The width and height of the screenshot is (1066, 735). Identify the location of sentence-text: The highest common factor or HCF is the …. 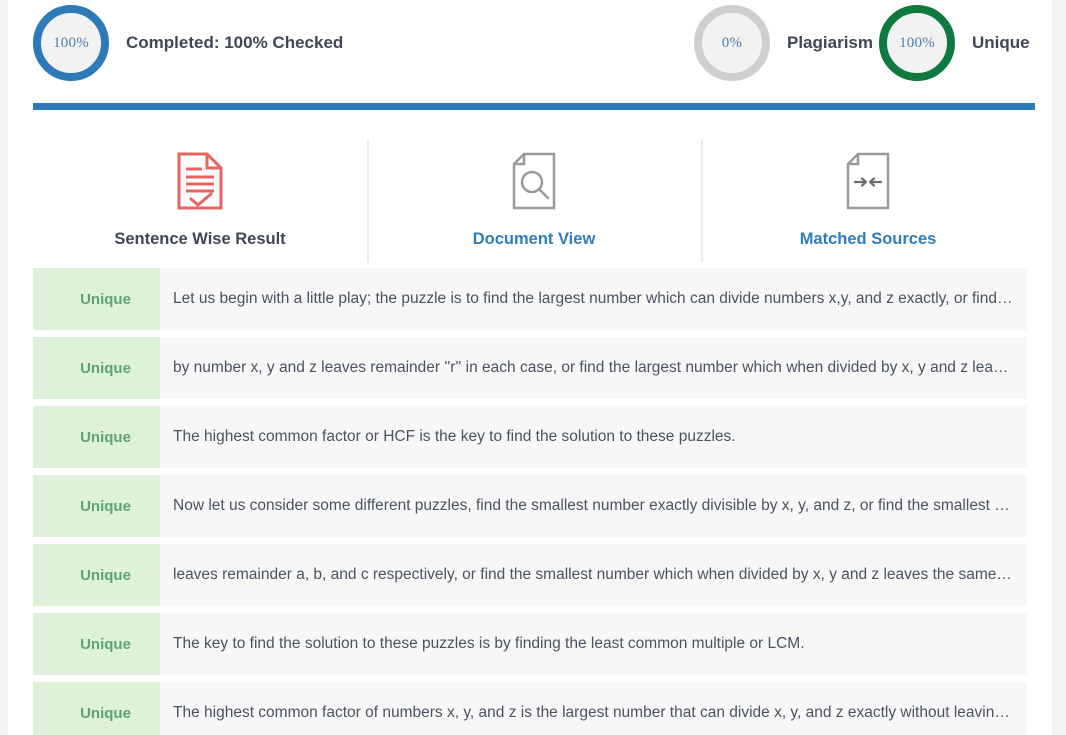
(593, 437).